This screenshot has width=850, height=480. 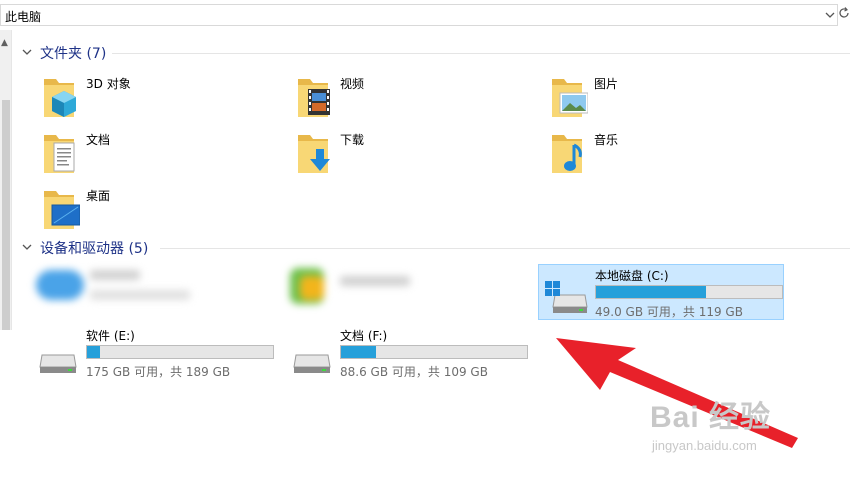 What do you see at coordinates (158, 372) in the screenshot?
I see `drive-space-info: 175 GB 可用，共 189 GB` at bounding box center [158, 372].